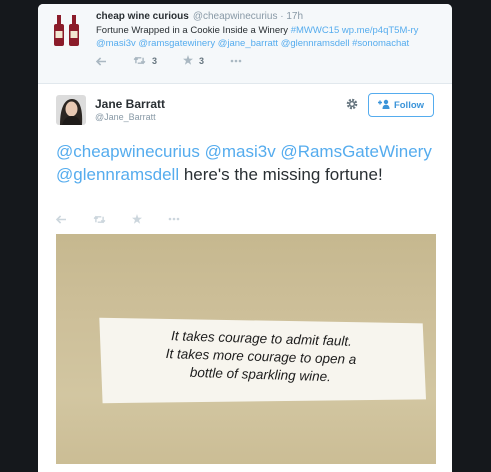  I want to click on parent-header: cheap wine curious @cheapwinecurius · 17h, so click(199, 16).